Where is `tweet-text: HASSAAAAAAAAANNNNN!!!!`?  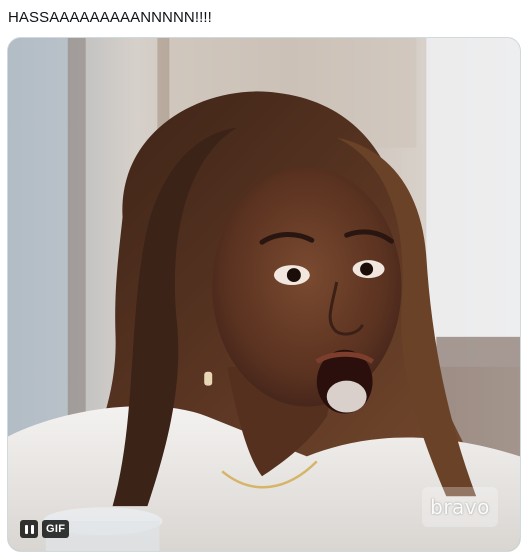 tweet-text: HASSAAAAAAAAANNNNN!!!! is located at coordinates (110, 17).